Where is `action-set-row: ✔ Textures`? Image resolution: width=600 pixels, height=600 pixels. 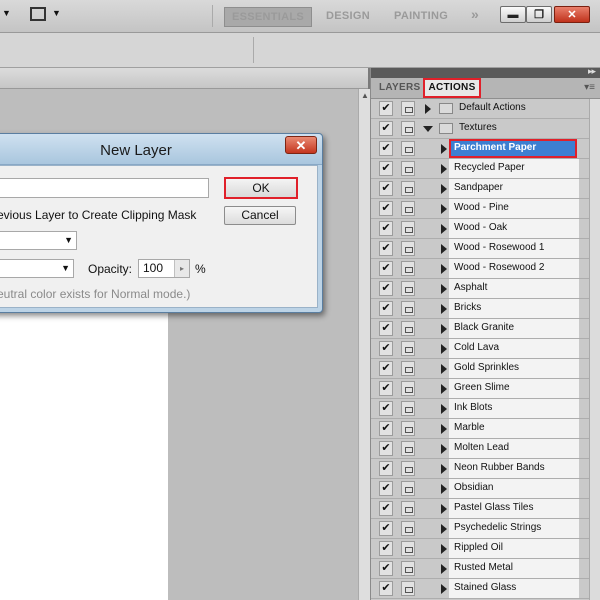 action-set-row: ✔ Textures is located at coordinates (480, 129).